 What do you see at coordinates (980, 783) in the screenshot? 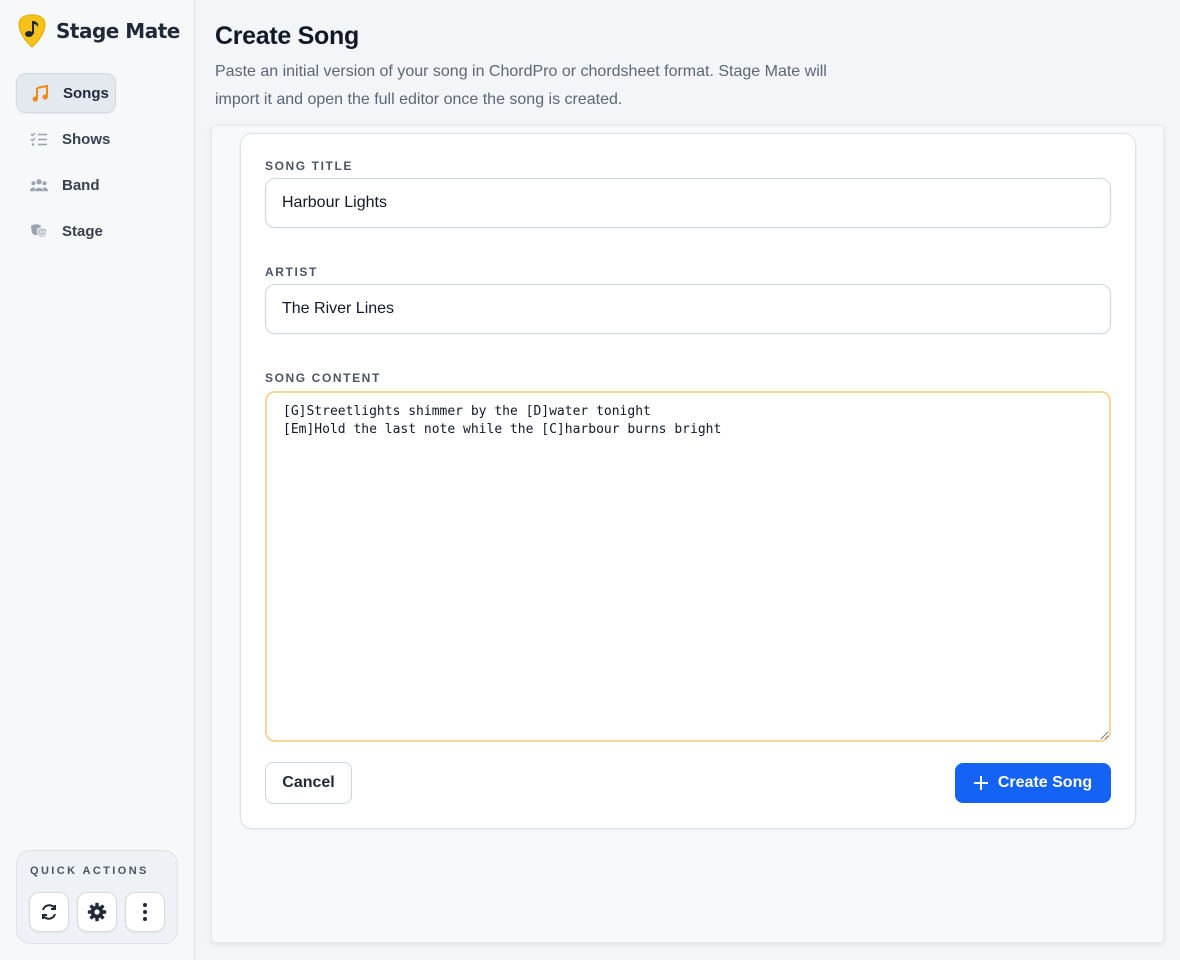
I see `plus-icon` at bounding box center [980, 783].